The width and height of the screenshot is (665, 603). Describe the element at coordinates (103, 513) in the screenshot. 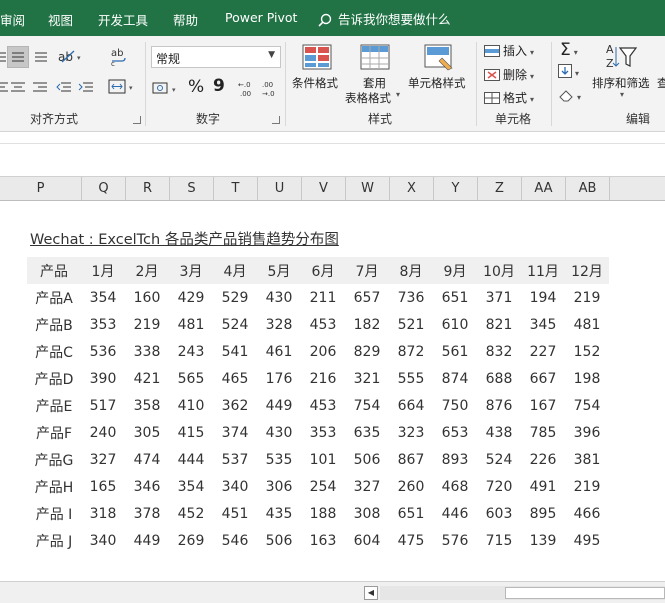

I see `sales-value-cell: 318` at that location.